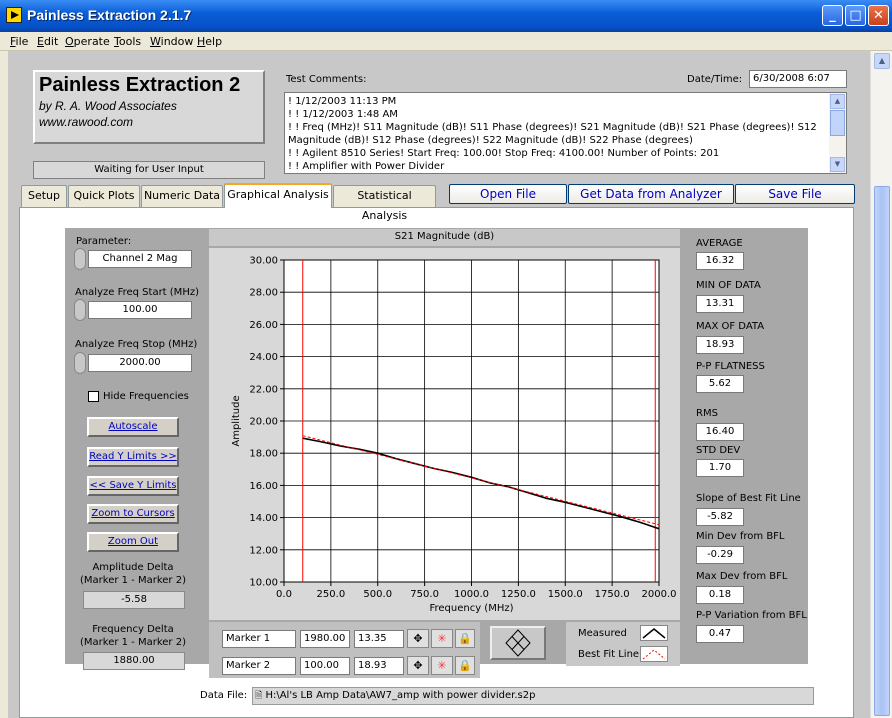 The width and height of the screenshot is (892, 718). I want to click on stat-value: 0.47, so click(720, 634).